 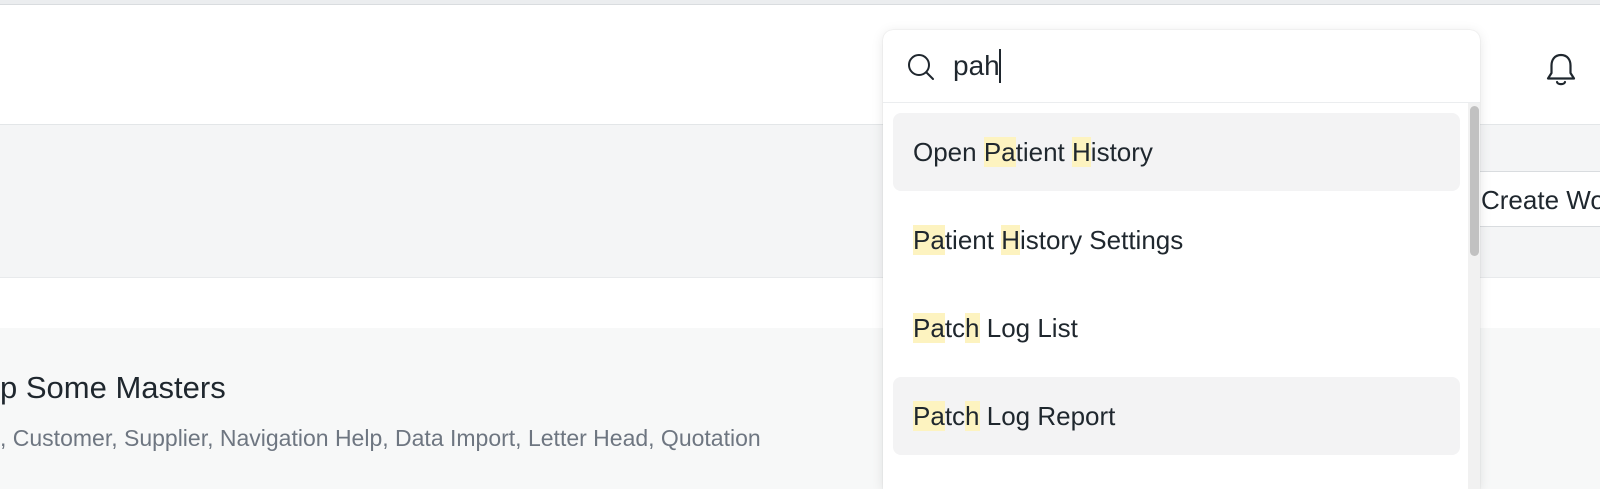 I want to click on result-open-patient-history: Open Patient History, so click(x=1176, y=152).